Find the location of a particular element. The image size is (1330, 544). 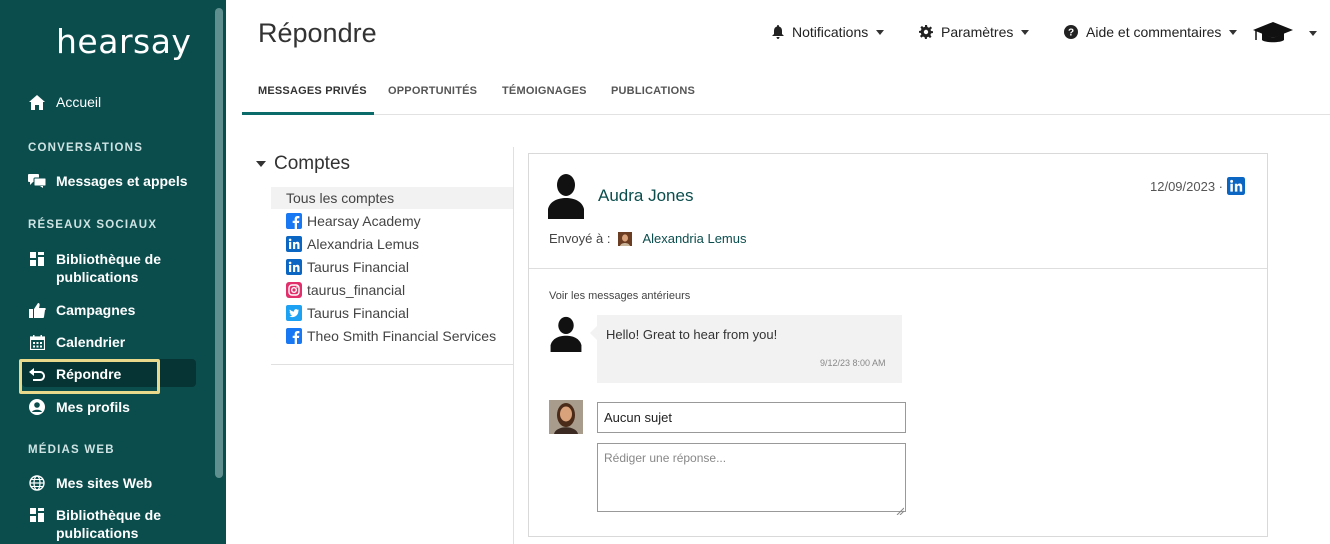

sidebar-item-my-profiles: Mes profils is located at coordinates (79, 407).